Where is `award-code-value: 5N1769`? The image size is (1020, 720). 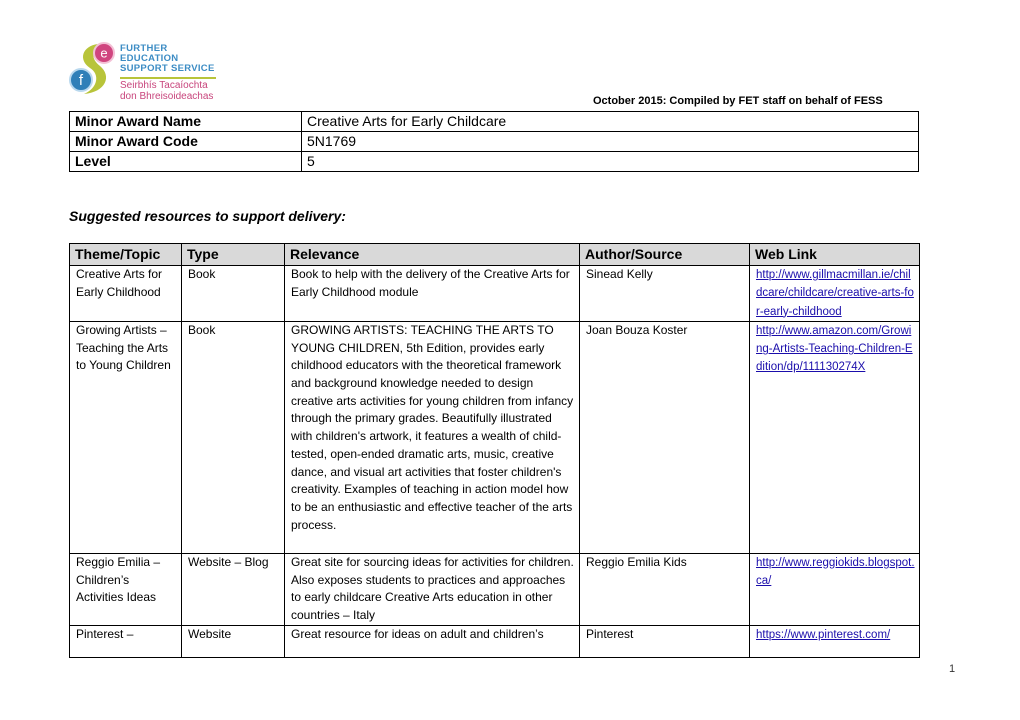
award-code-value: 5N1769 is located at coordinates (610, 141).